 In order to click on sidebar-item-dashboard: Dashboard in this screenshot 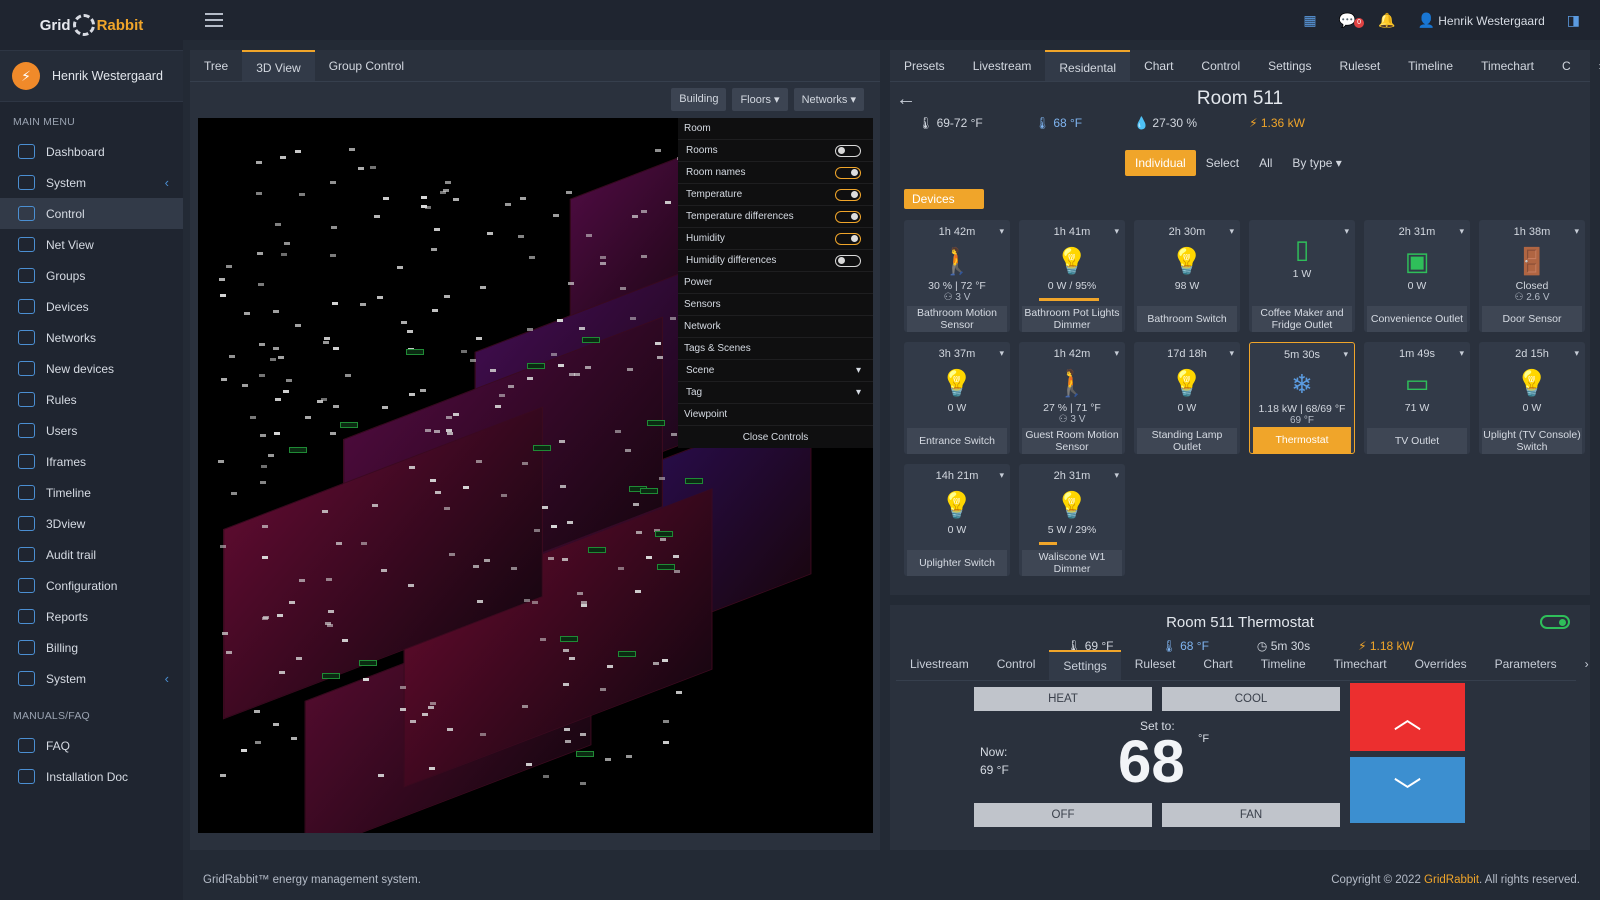, I will do `click(91, 151)`.